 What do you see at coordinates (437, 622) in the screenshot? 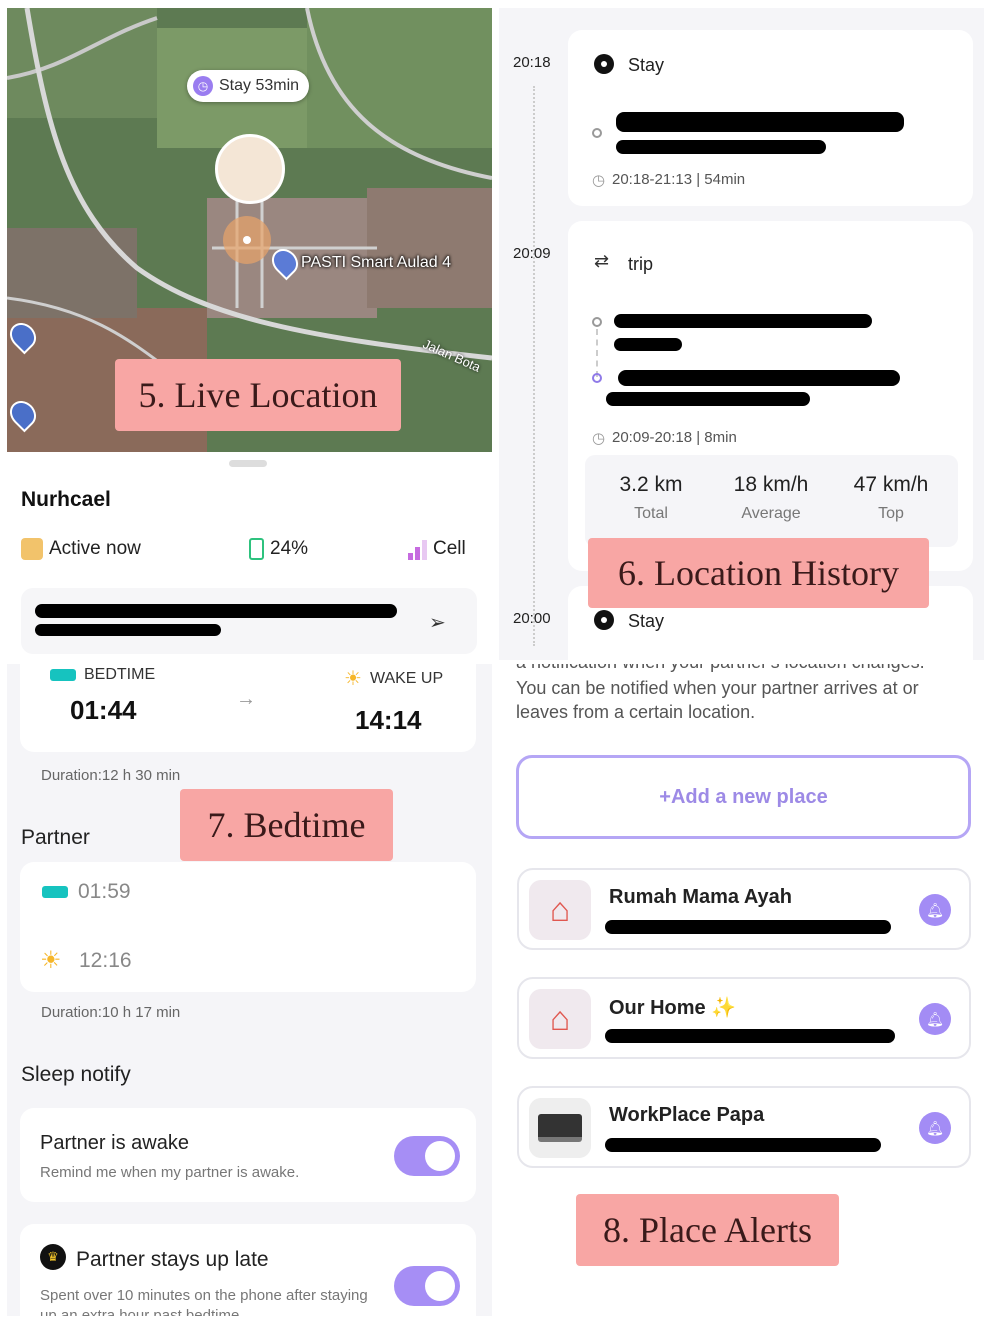
I see `navigate-icon: ➢` at bounding box center [437, 622].